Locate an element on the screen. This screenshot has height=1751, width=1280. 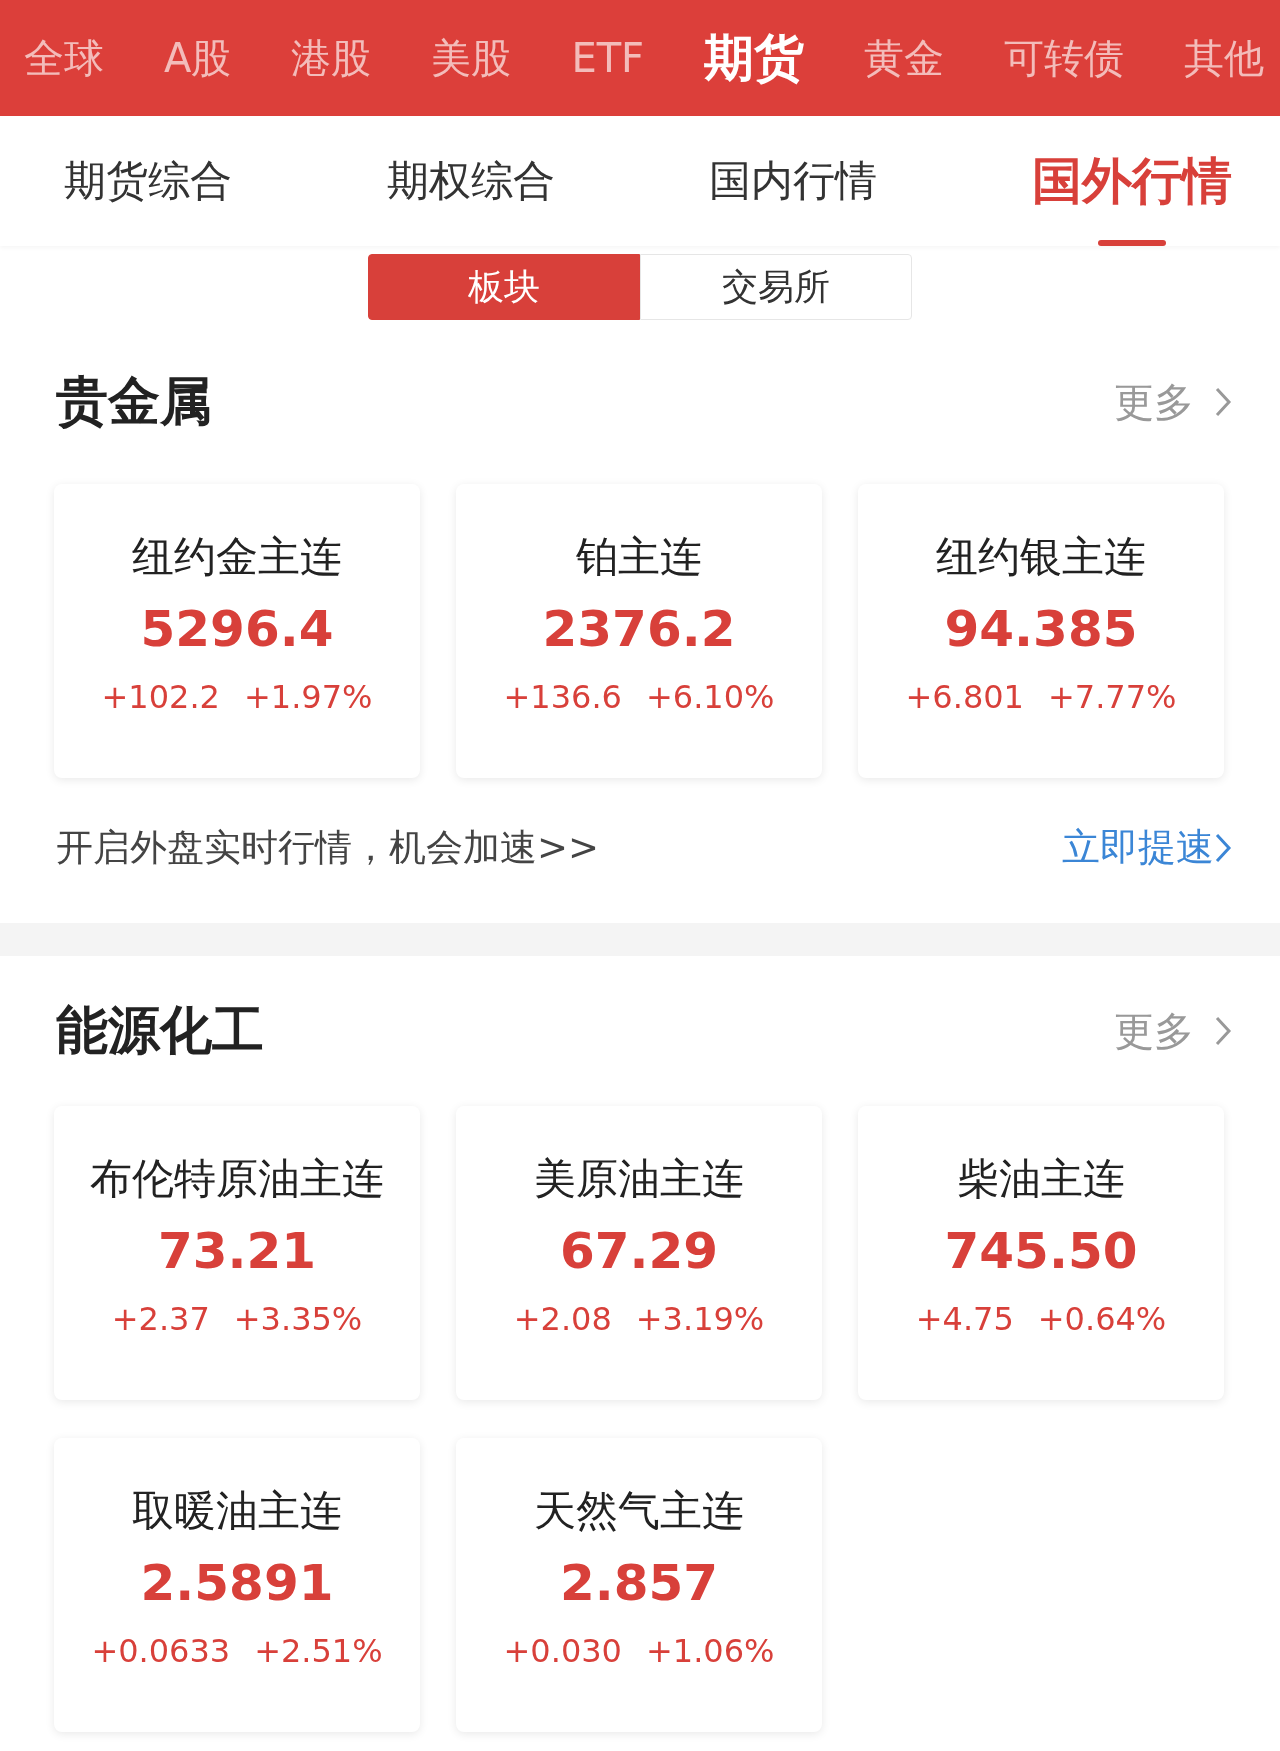
price-value: 5296.4 is located at coordinates (237, 629).